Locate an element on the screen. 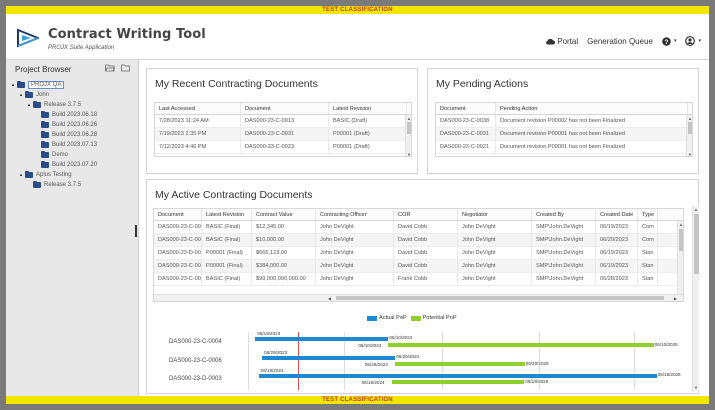  column-header: Last Accessed is located at coordinates (198, 108).